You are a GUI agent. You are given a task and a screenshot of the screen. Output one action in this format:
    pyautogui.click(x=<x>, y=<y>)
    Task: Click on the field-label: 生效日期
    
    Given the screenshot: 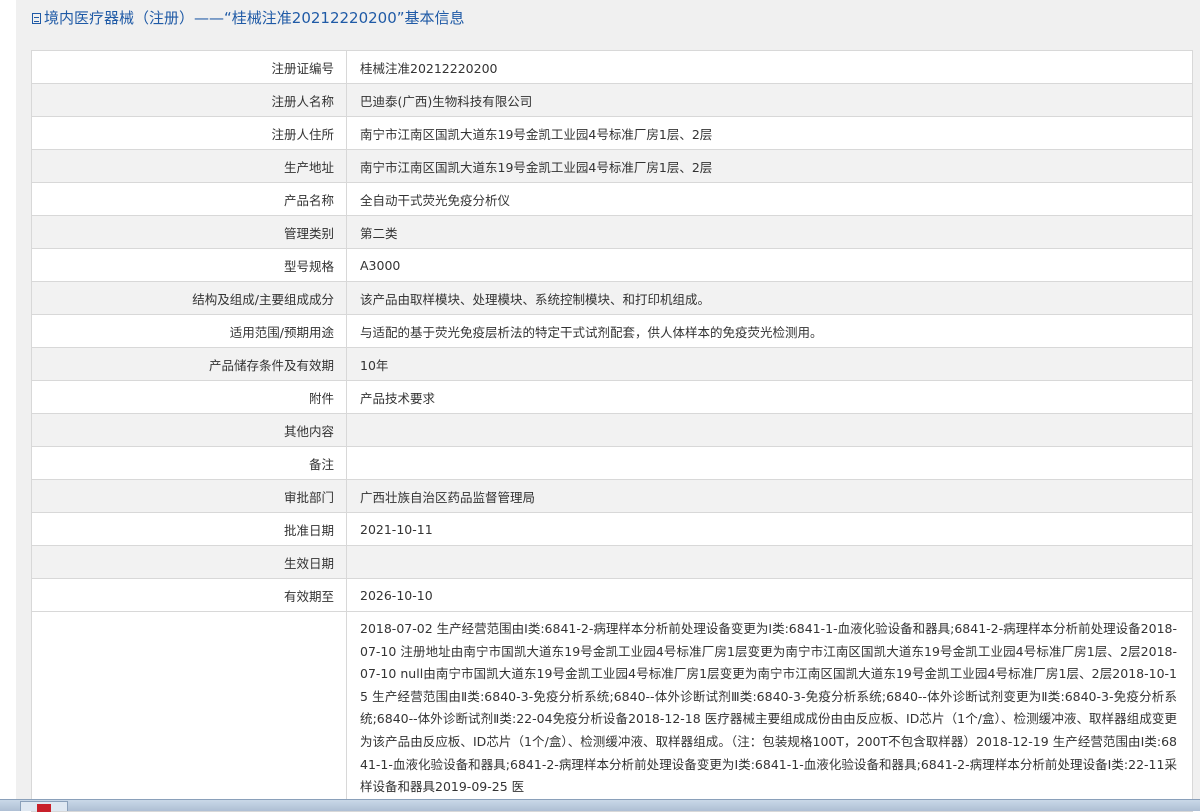 What is the action you would take?
    pyautogui.click(x=189, y=562)
    